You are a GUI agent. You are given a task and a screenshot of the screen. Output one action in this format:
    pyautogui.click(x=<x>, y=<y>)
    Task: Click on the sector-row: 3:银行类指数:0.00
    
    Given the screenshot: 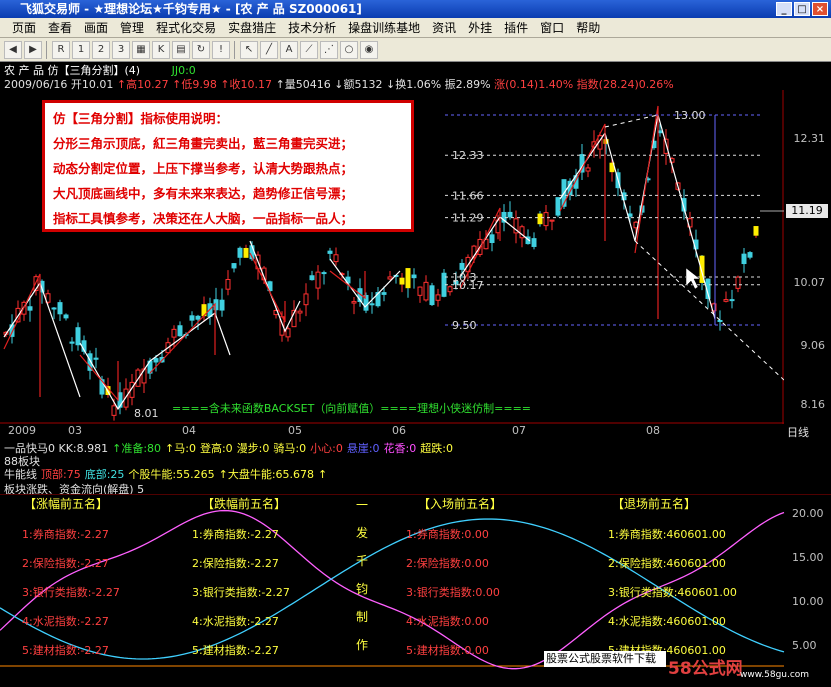 What is the action you would take?
    pyautogui.click(x=453, y=592)
    